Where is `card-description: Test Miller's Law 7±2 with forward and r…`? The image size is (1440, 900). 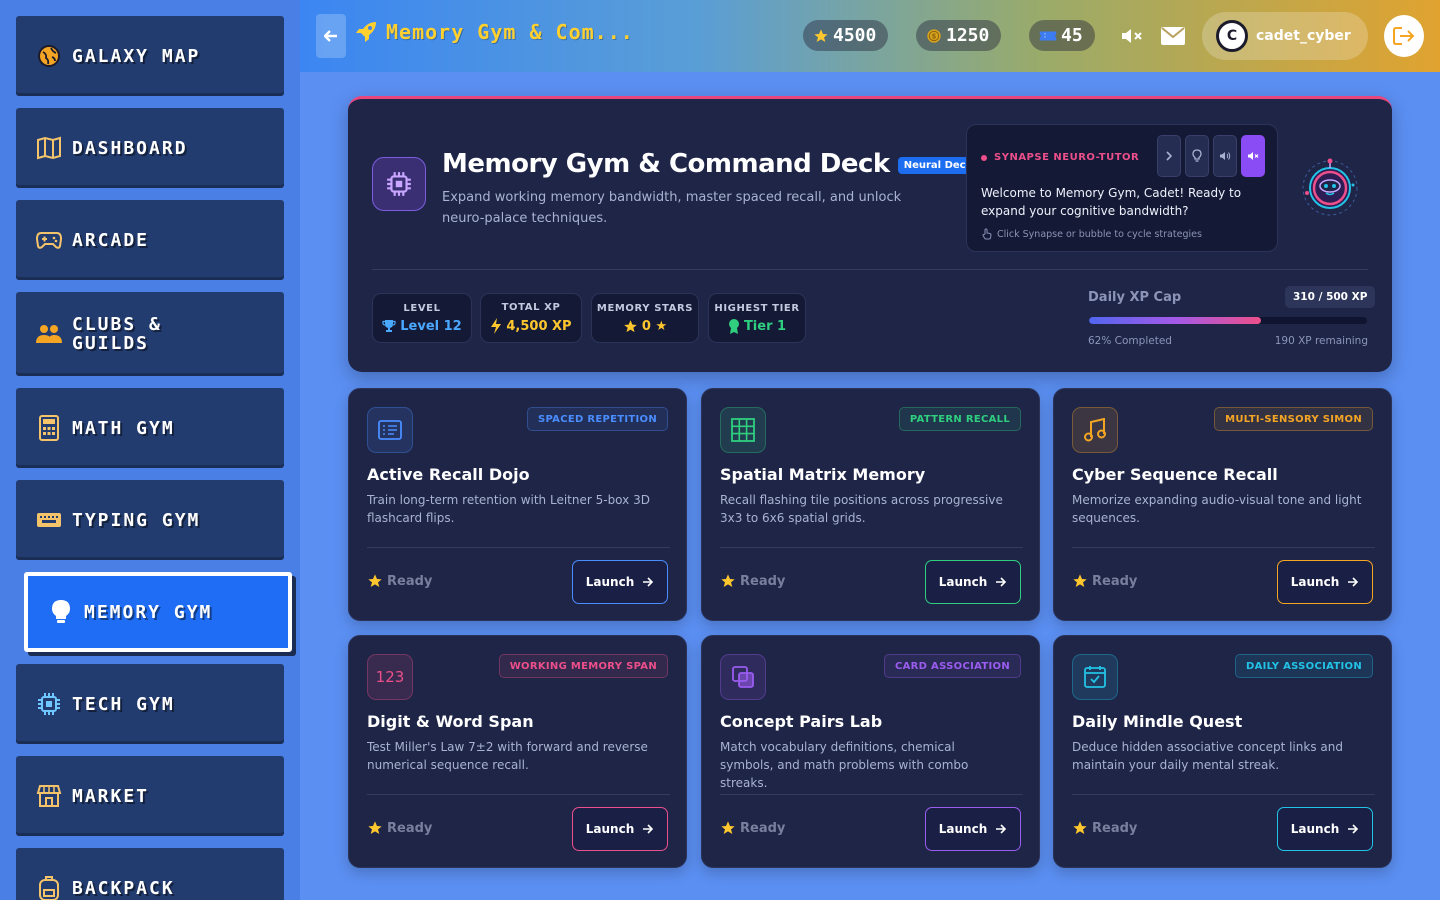
card-description: Test Miller's Law 7±2 with forward and r… is located at coordinates (507, 756).